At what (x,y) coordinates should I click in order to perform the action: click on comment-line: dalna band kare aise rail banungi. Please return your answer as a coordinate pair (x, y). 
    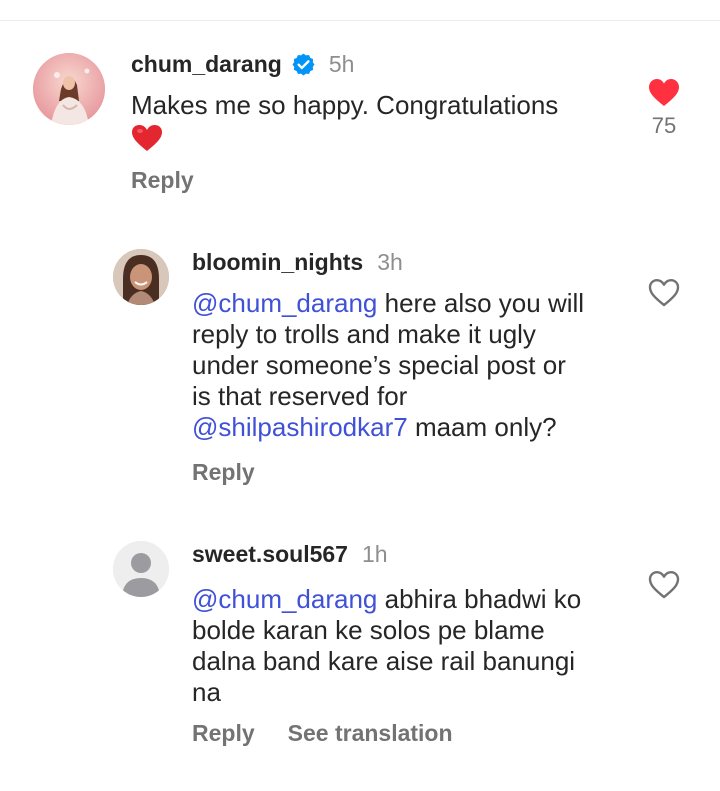
    Looking at the image, I should click on (384, 661).